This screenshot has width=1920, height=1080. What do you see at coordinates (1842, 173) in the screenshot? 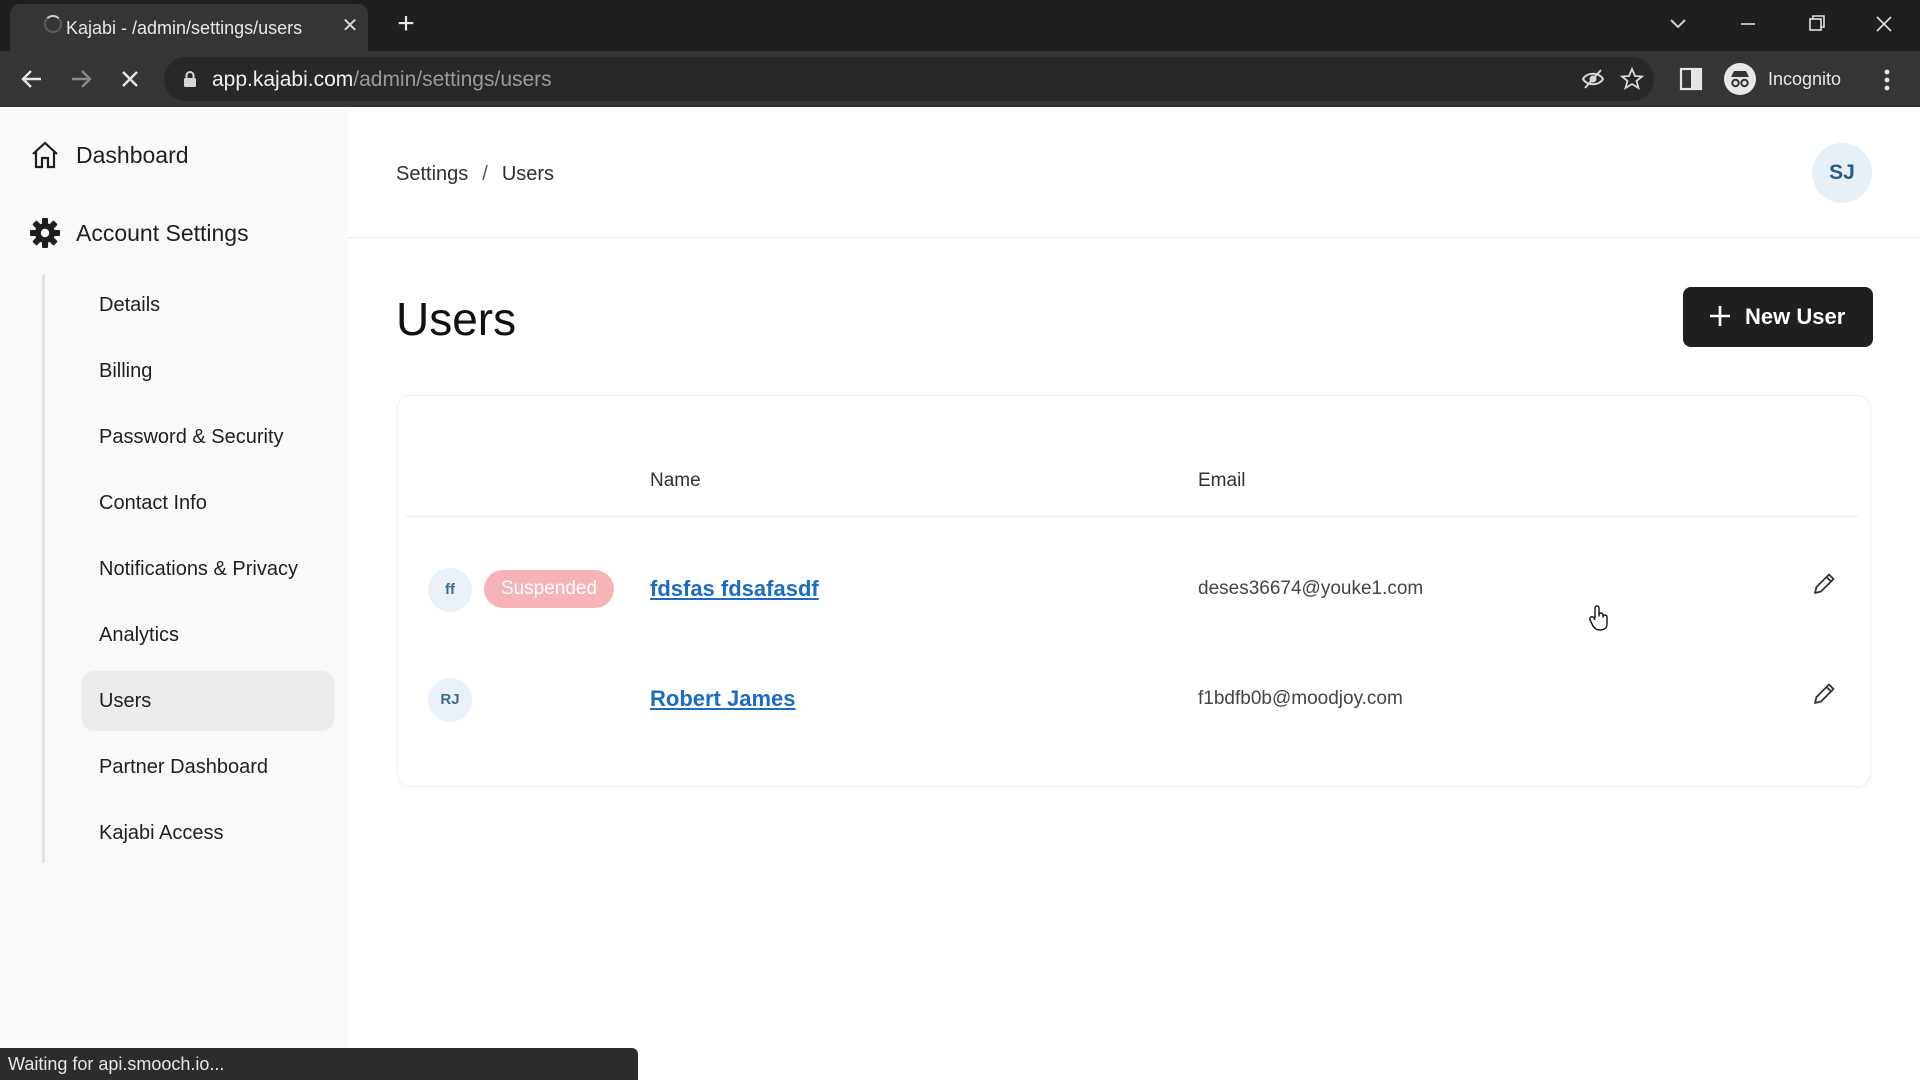
I see `user-avatar: SJ` at bounding box center [1842, 173].